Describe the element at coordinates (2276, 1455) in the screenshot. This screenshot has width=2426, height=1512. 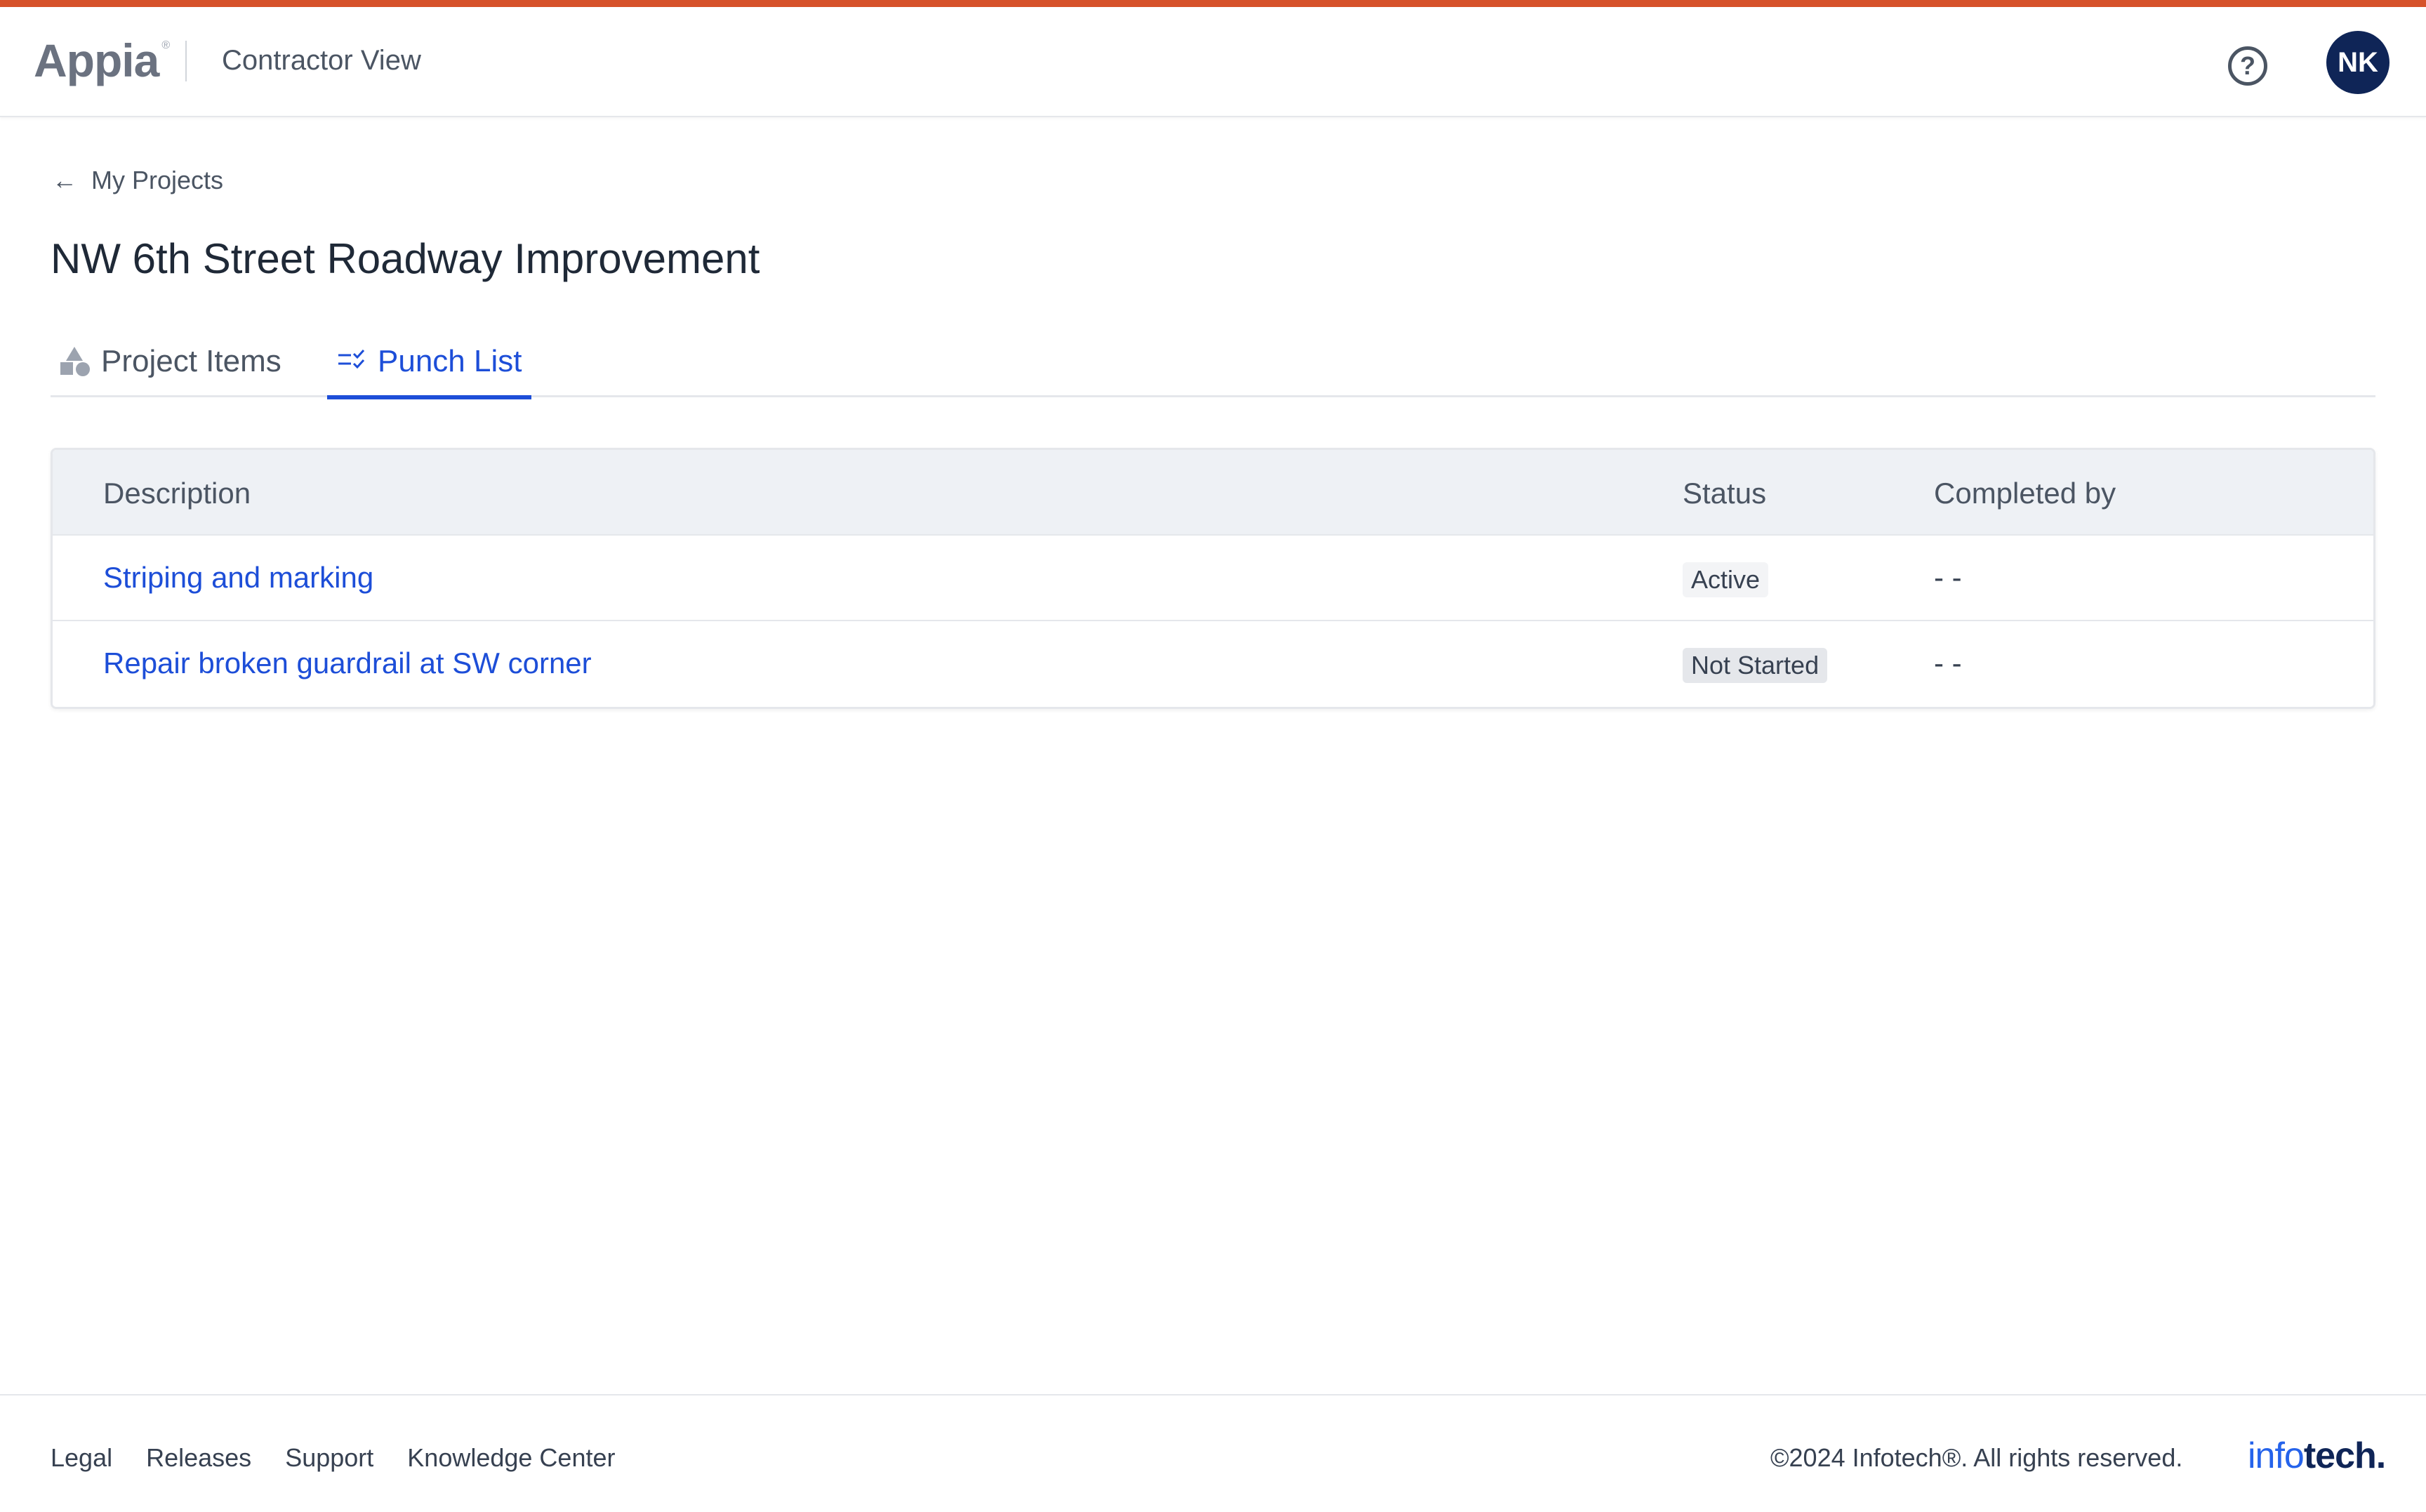
I see `brand-part-info: info` at that location.